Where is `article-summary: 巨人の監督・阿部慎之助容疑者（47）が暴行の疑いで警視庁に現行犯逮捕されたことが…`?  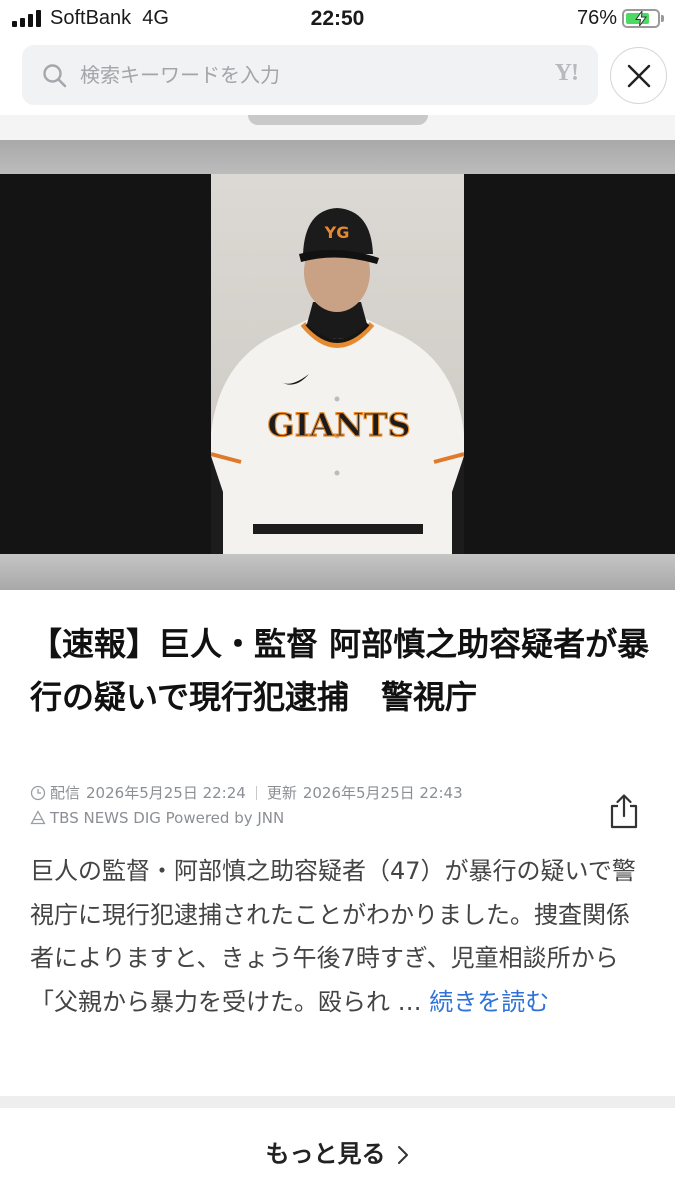 article-summary: 巨人の監督・阿部慎之助容疑者（47）が暴行の疑いで警視庁に現行犯逮捕されたことが… is located at coordinates (340, 937).